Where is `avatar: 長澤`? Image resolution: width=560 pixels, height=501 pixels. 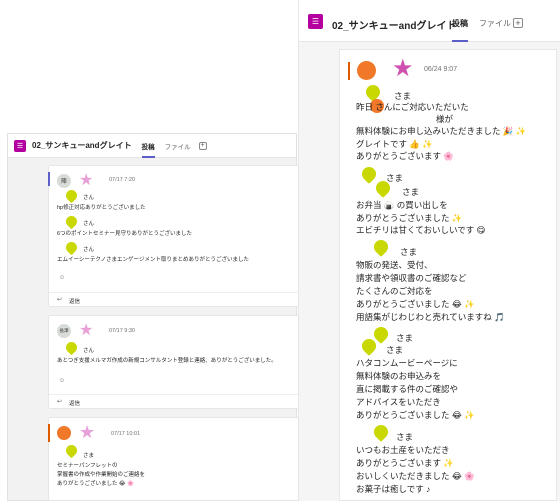 avatar: 長澤 is located at coordinates (64, 331).